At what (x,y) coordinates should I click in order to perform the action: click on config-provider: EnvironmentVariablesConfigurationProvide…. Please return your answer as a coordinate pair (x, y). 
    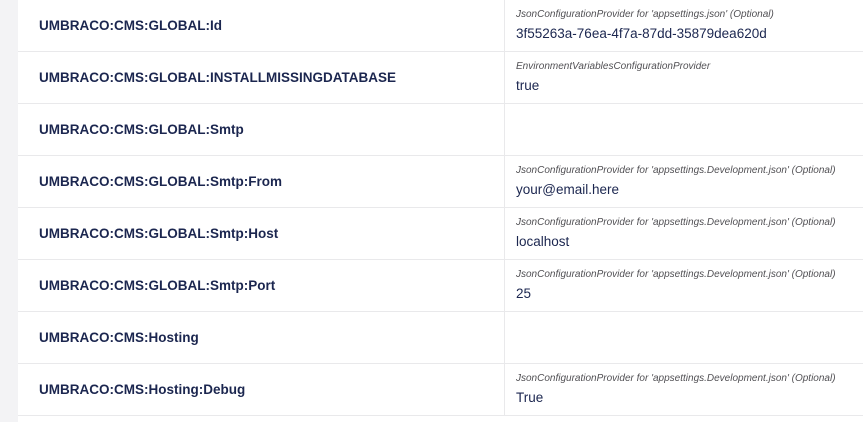
    Looking at the image, I should click on (613, 66).